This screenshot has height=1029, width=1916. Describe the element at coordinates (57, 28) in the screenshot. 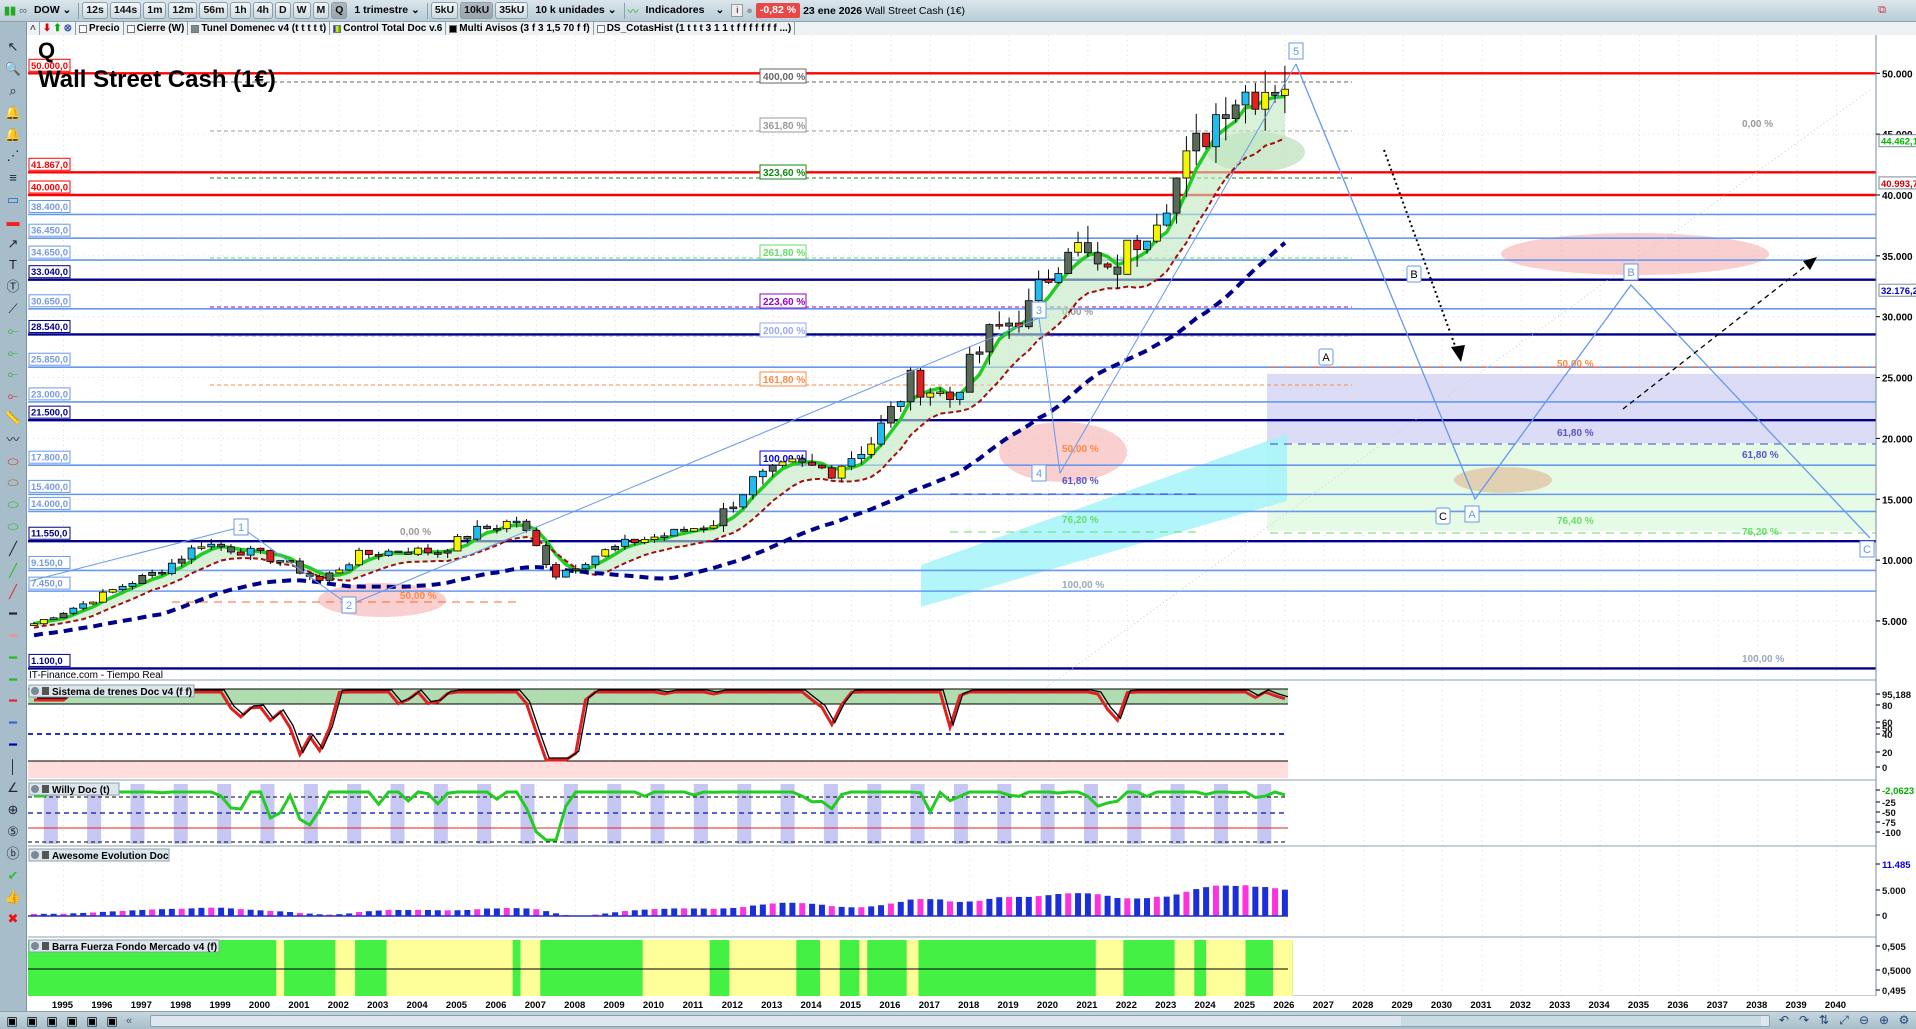

I see `up-arrow-icon: ⬆` at that location.